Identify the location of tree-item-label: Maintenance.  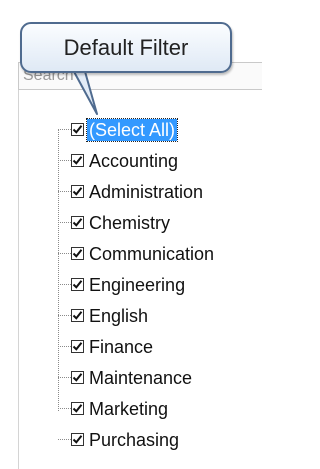
(140, 378).